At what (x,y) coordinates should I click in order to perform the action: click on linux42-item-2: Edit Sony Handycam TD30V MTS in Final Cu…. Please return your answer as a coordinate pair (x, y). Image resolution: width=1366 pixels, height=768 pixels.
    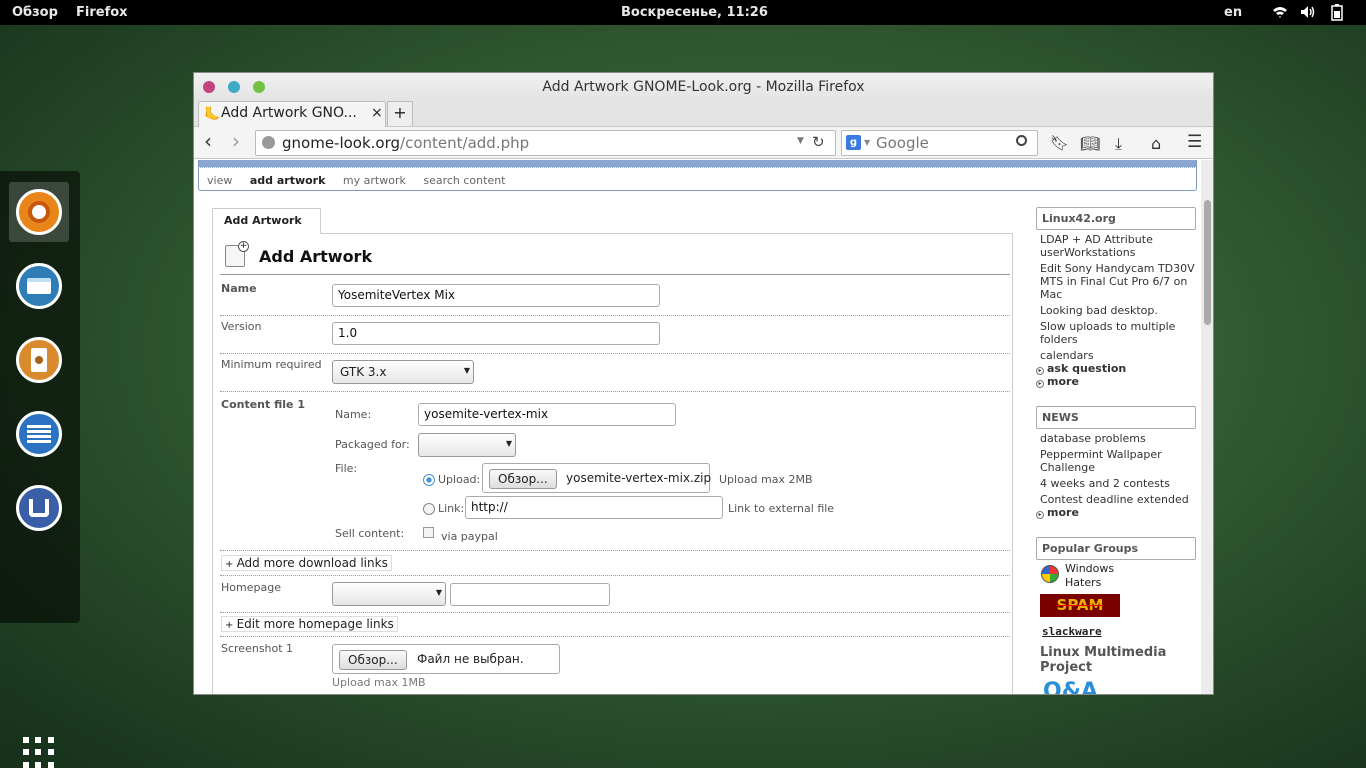
    Looking at the image, I should click on (1119, 281).